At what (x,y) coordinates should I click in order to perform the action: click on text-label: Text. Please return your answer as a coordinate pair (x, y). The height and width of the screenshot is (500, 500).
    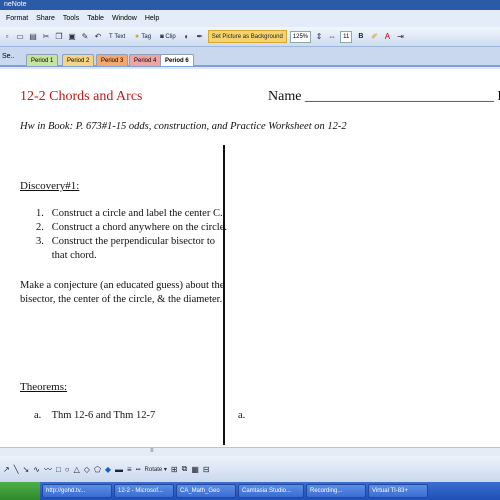
    Looking at the image, I should click on (120, 36).